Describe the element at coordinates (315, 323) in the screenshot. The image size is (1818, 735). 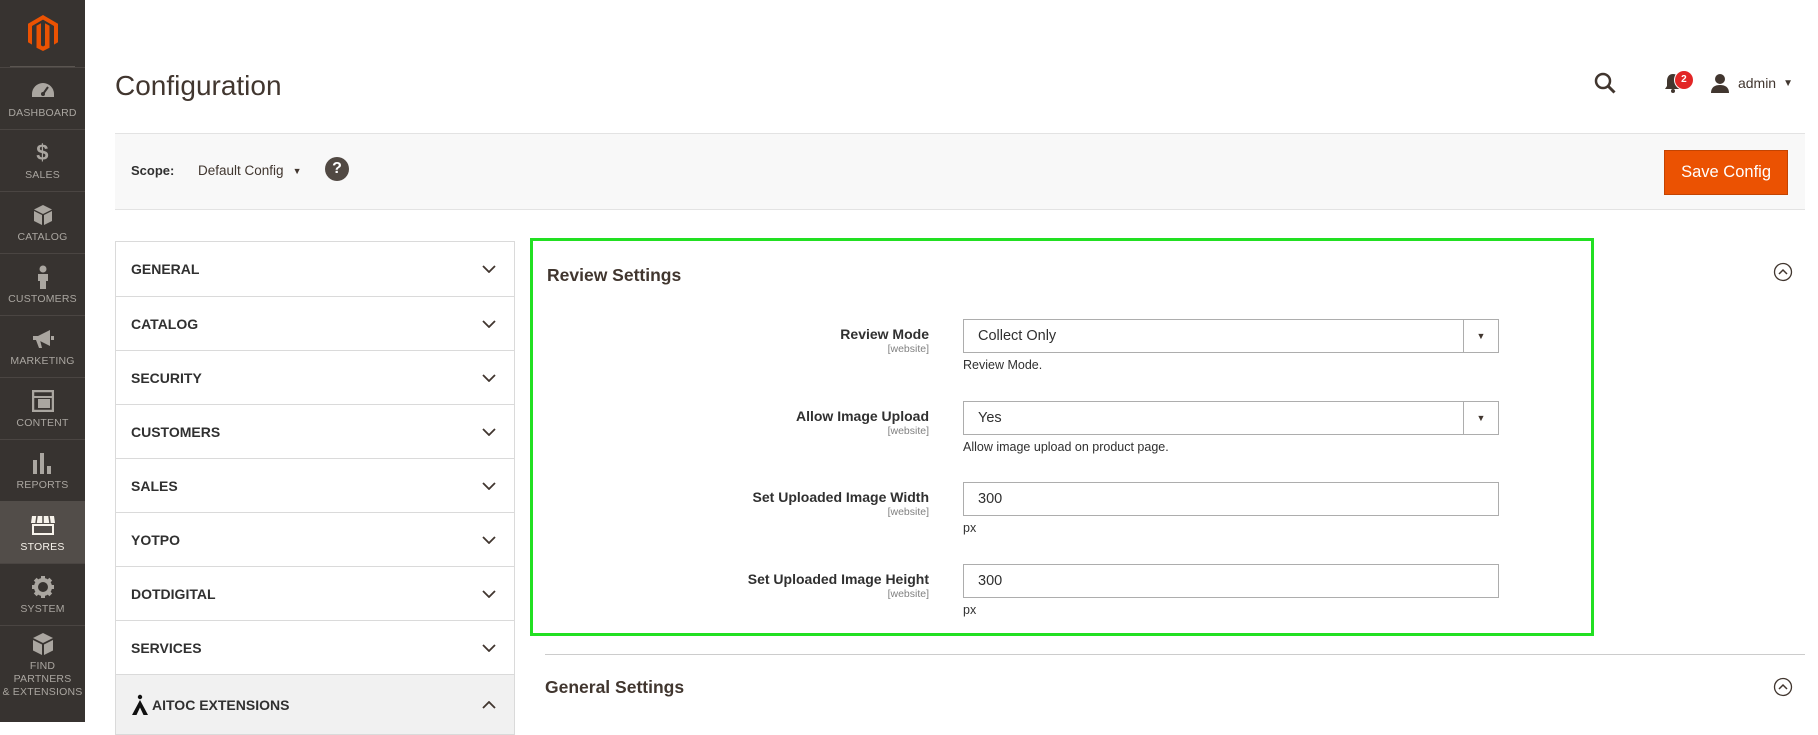
I see `tab-catalog: CATALOG` at that location.